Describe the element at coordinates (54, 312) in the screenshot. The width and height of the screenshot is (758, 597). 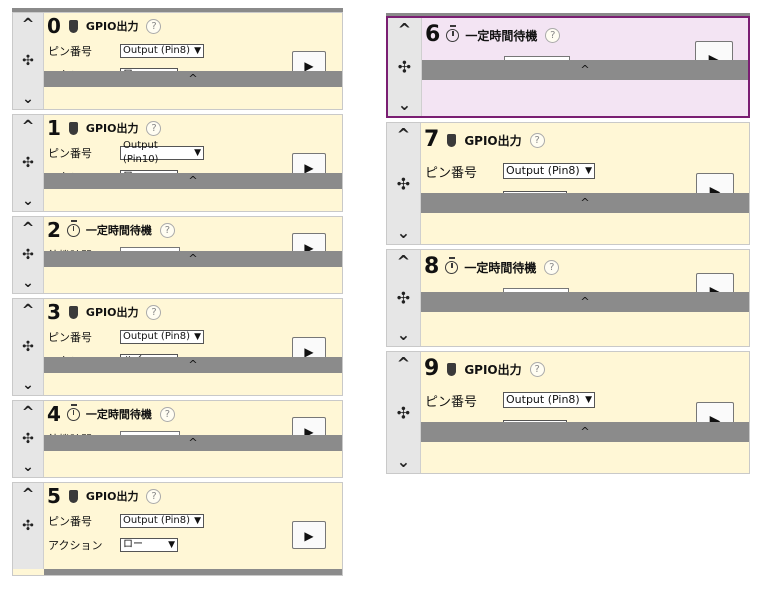
I see `block-index: 3` at that location.